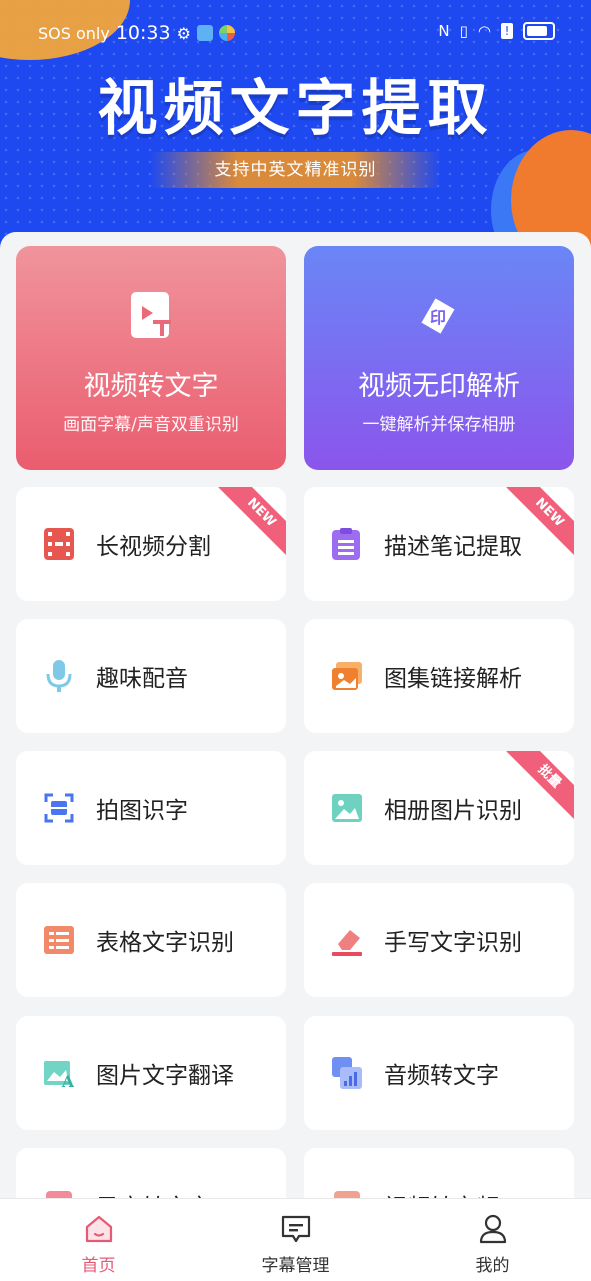 The image size is (591, 1281). What do you see at coordinates (151, 1173) in the screenshot?
I see `tile-recording-to-text: 录音转文字` at bounding box center [151, 1173].